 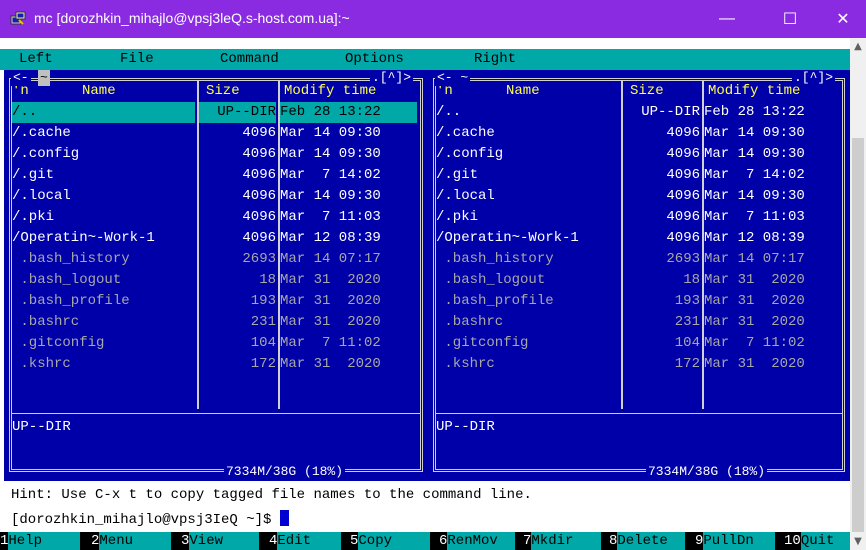 What do you see at coordinates (754, 91) in the screenshot?
I see `right-col-mtime: Modify time` at bounding box center [754, 91].